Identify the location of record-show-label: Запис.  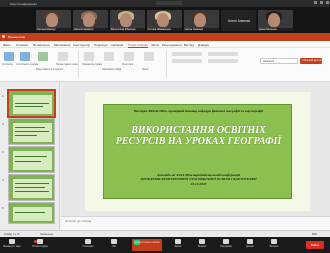
(145, 69).